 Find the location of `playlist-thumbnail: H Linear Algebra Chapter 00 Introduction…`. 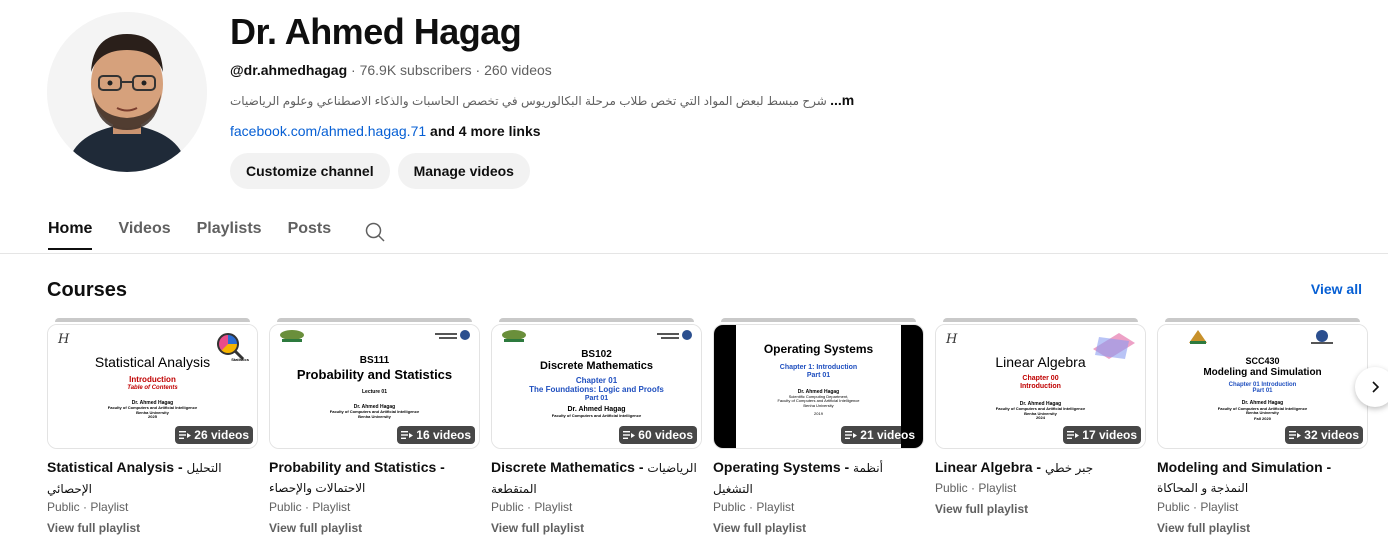

playlist-thumbnail: H Linear Algebra Chapter 00 Introduction… is located at coordinates (1040, 383).